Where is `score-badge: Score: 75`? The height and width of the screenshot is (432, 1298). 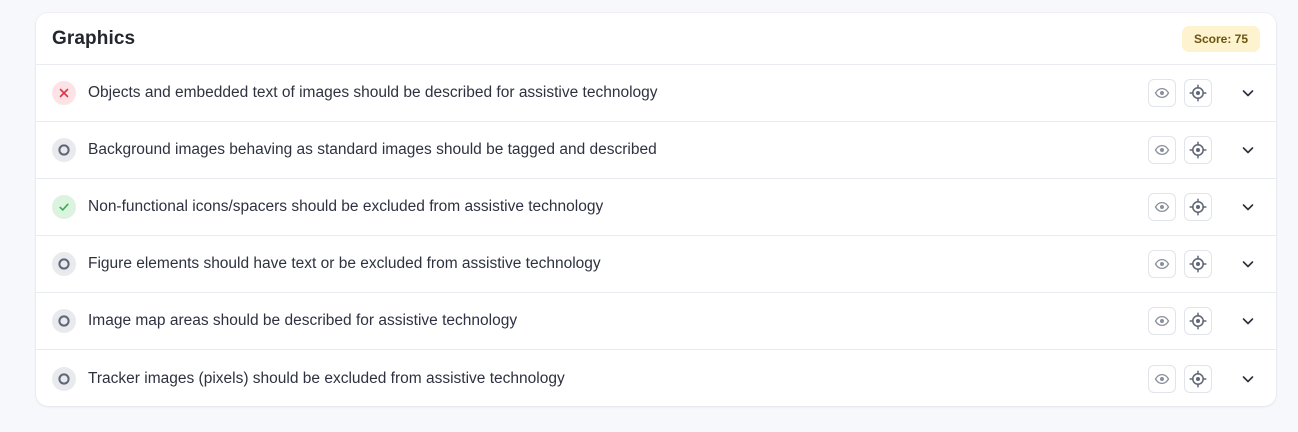 score-badge: Score: 75 is located at coordinates (1220, 38).